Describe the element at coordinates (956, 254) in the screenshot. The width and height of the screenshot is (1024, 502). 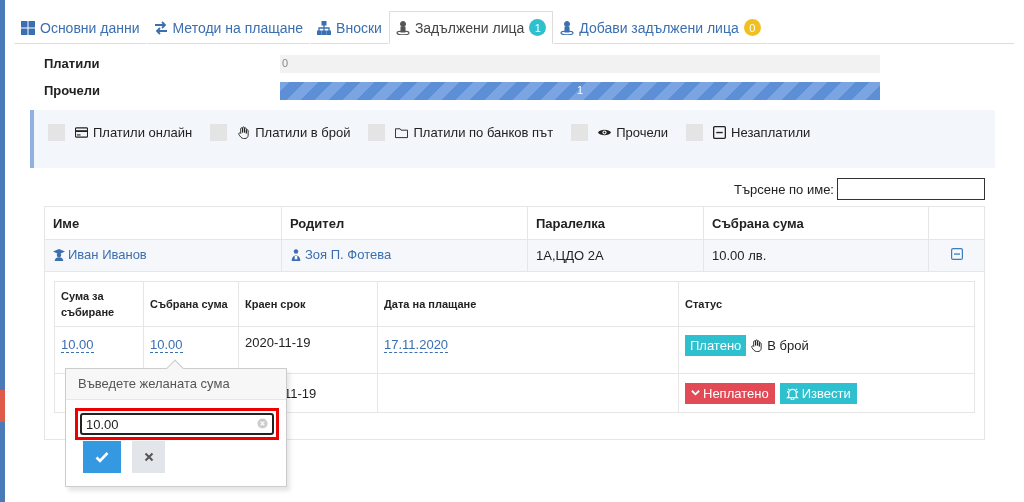
I see `collapse-icon` at that location.